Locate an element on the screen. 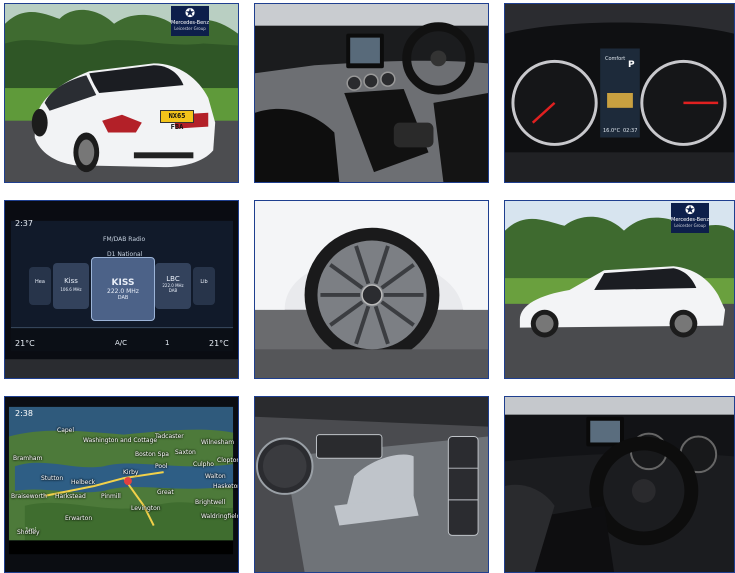 This screenshot has width=735, height=573. map-place-label: Braiseworth is located at coordinates (29, 496).